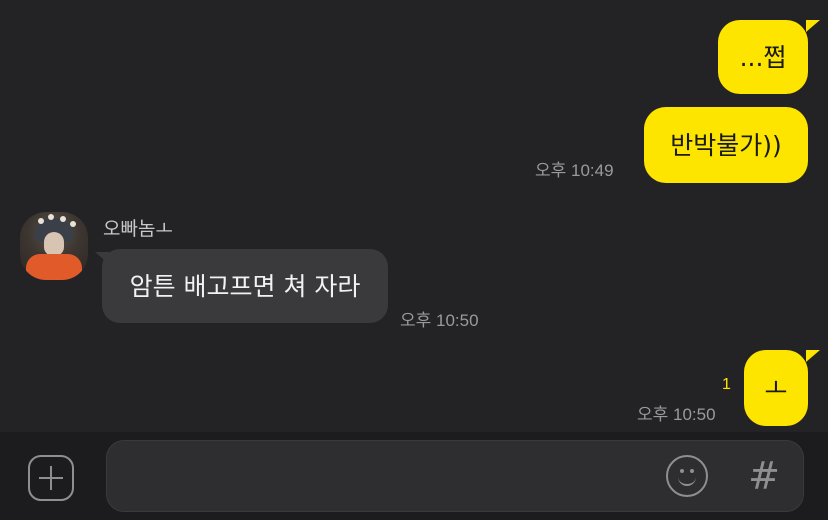  I want to click on emoji-icon, so click(687, 476).